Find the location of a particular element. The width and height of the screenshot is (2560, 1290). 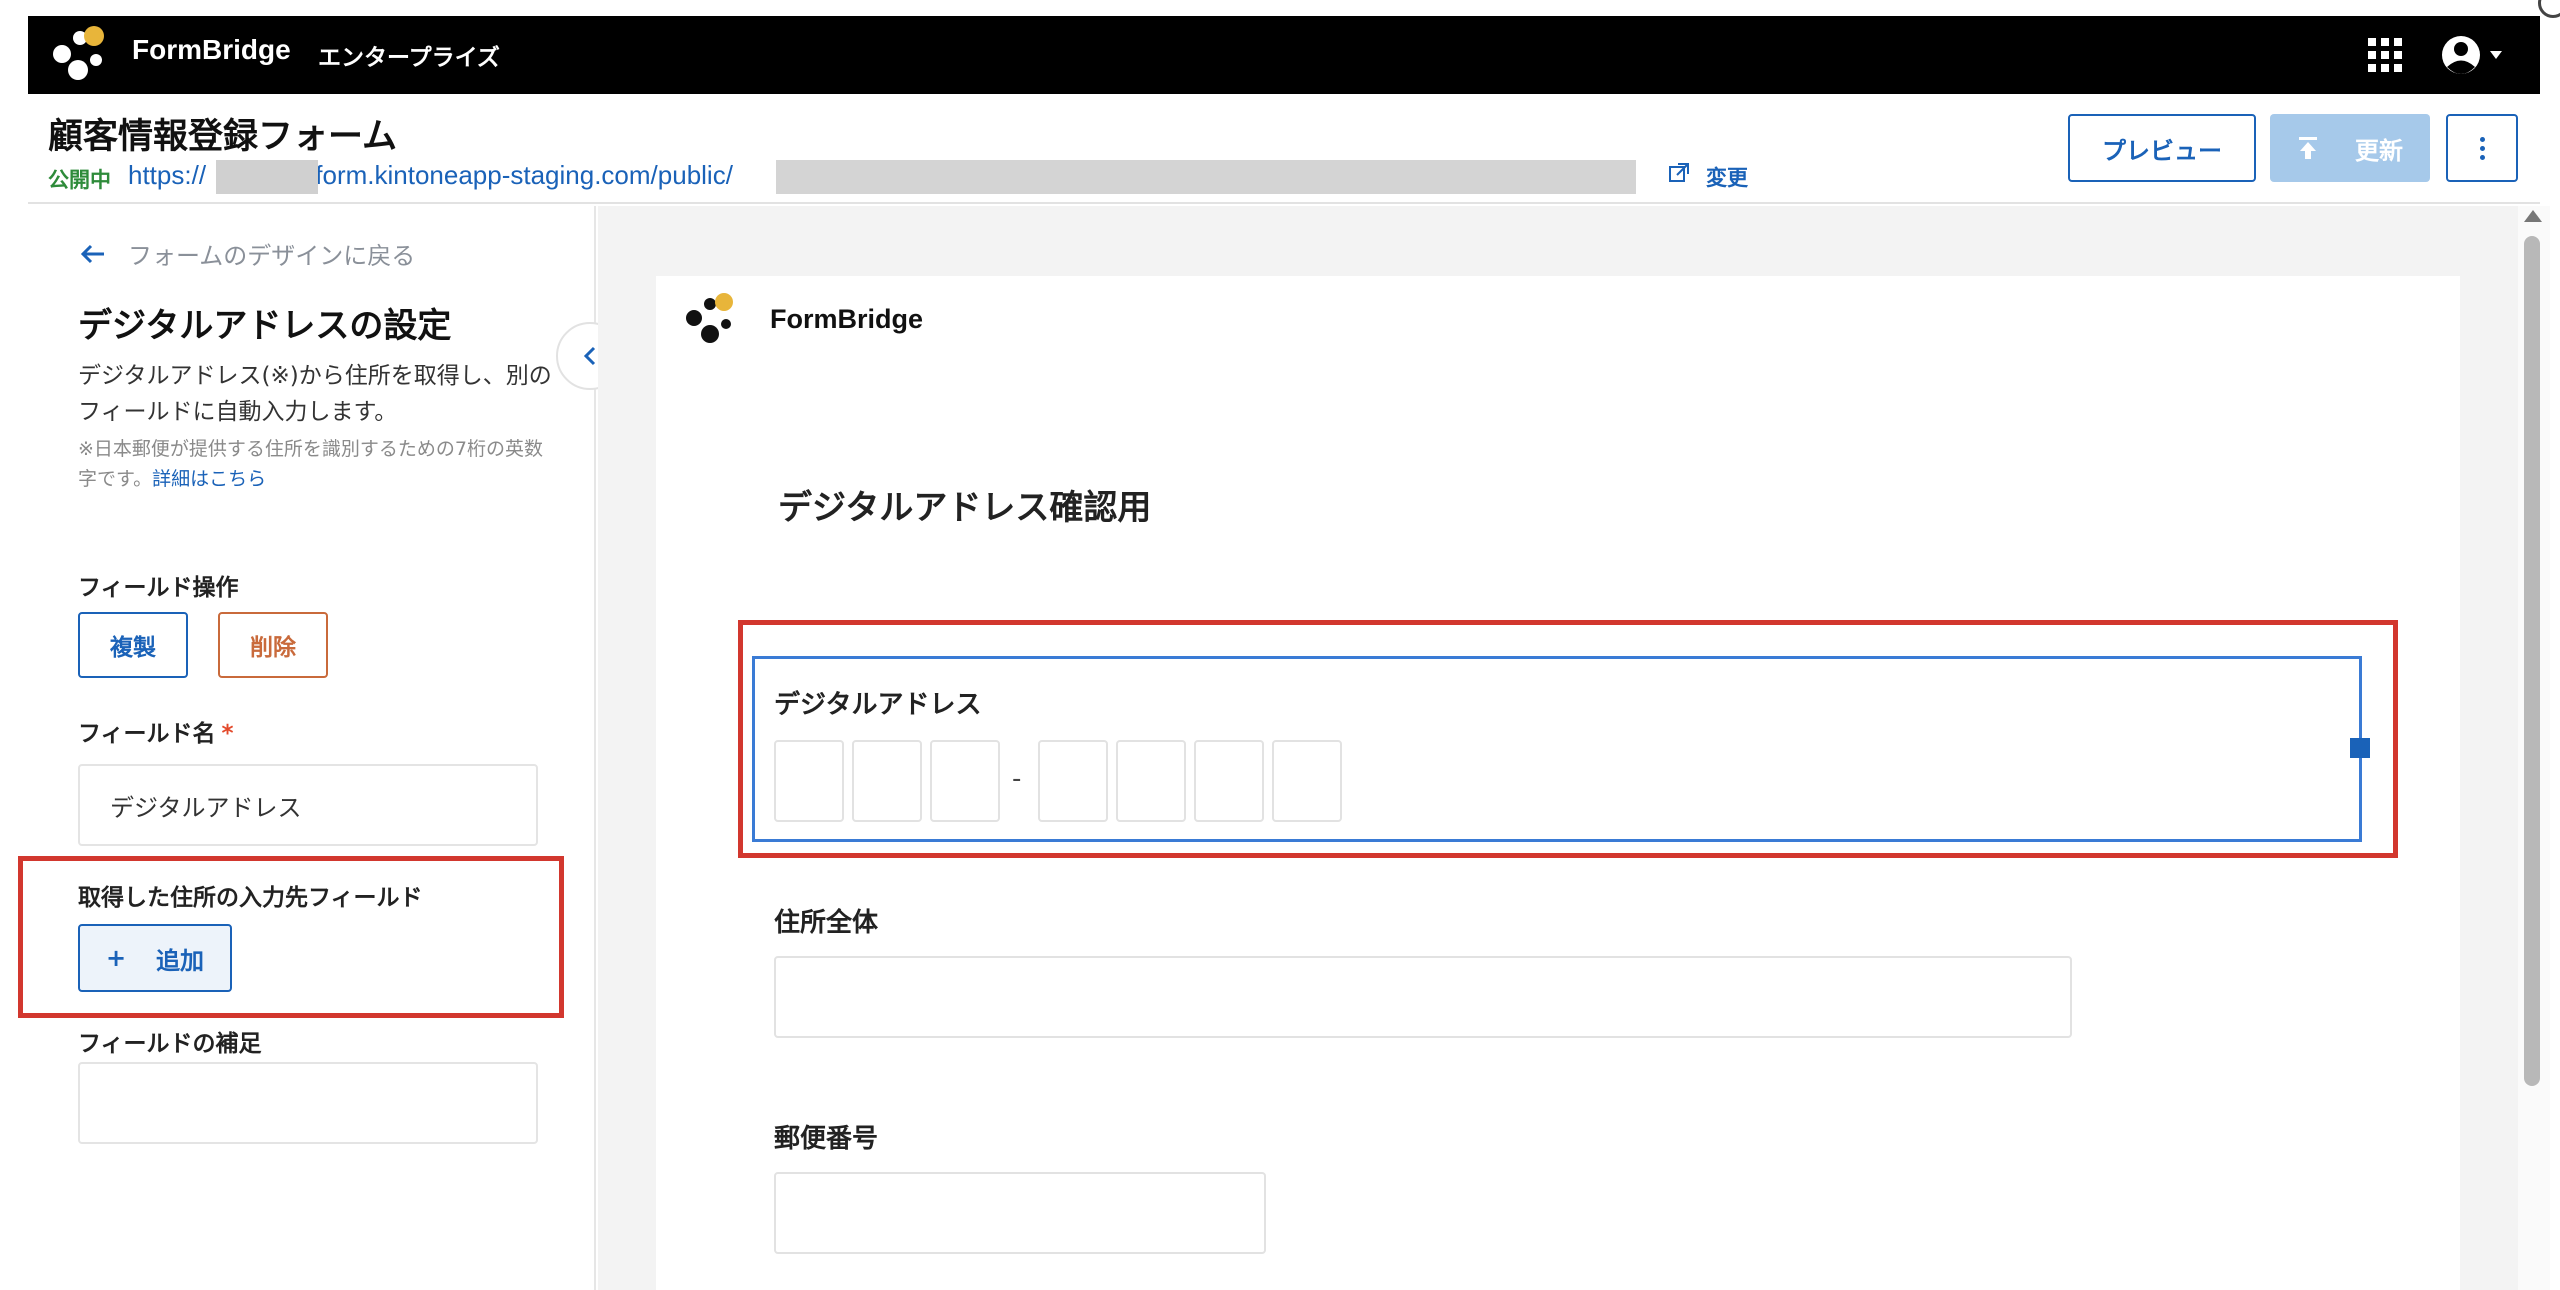

field-name-label: フィールド名 * is located at coordinates (156, 734).